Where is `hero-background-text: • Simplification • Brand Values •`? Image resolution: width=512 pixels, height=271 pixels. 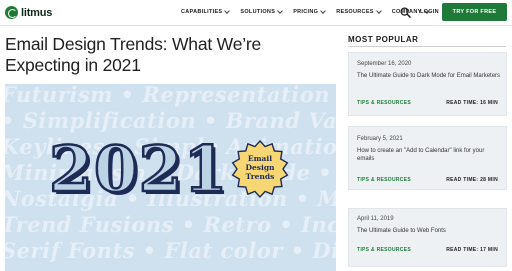
hero-background-text: • Simplification • Brand Values • is located at coordinates (170, 120).